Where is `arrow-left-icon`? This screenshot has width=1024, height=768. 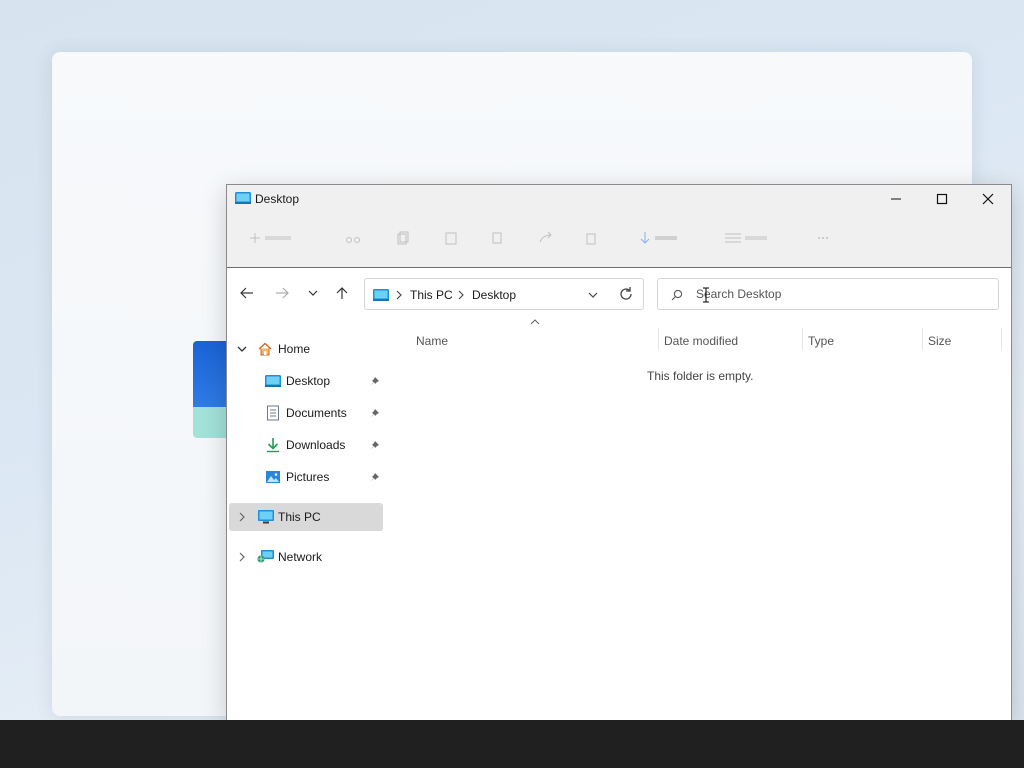
arrow-left-icon is located at coordinates (246, 293).